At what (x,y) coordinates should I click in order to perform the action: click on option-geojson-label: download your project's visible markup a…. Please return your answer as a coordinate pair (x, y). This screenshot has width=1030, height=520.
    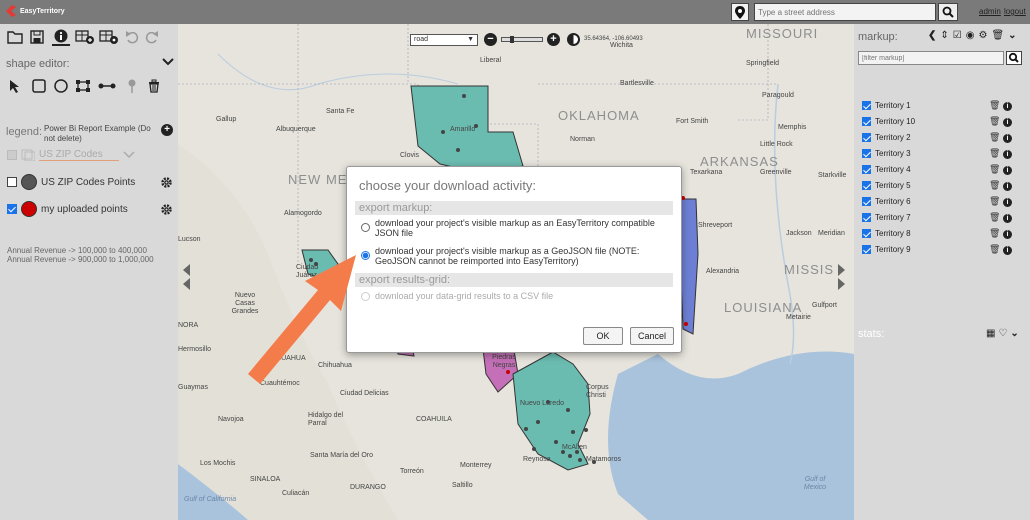
    Looking at the image, I should click on (523, 256).